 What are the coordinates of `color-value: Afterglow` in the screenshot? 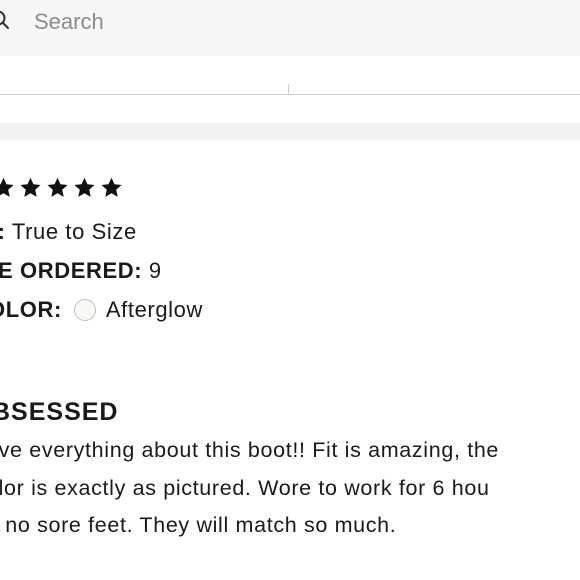 It's located at (154, 309).